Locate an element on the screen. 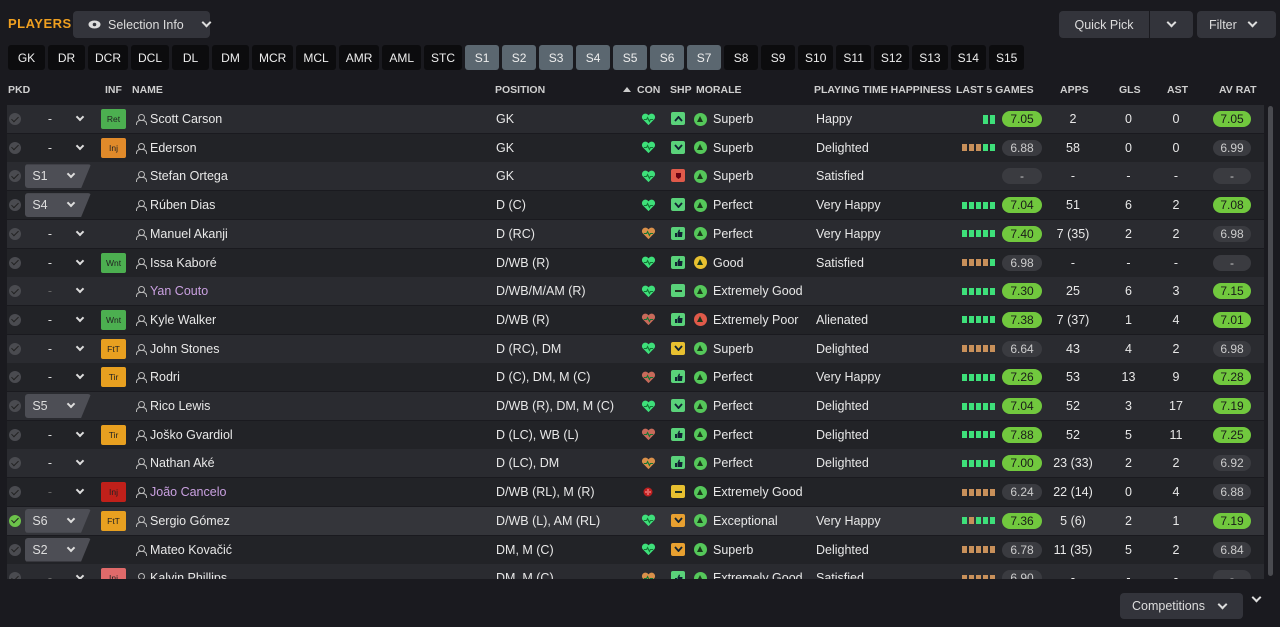 The width and height of the screenshot is (1280, 627). col-apps: APPS is located at coordinates (1074, 90).